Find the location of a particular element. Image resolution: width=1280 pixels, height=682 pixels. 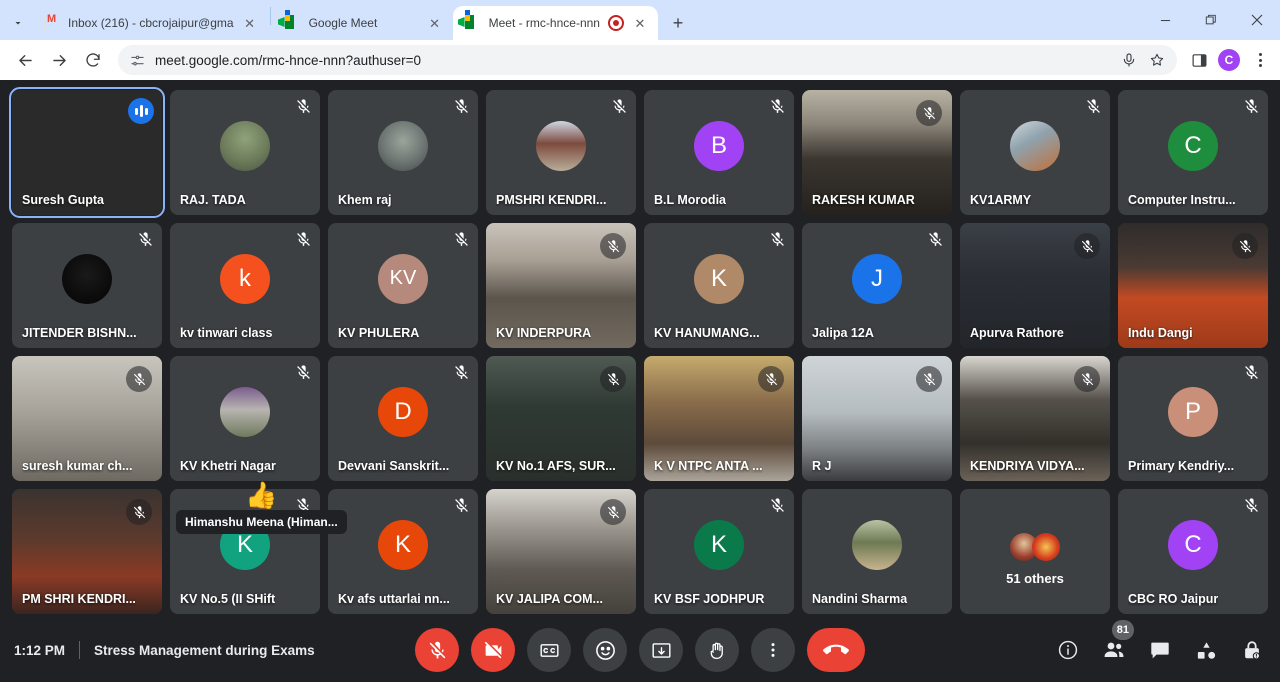

participant-name: KV PHULERA is located at coordinates (379, 333).